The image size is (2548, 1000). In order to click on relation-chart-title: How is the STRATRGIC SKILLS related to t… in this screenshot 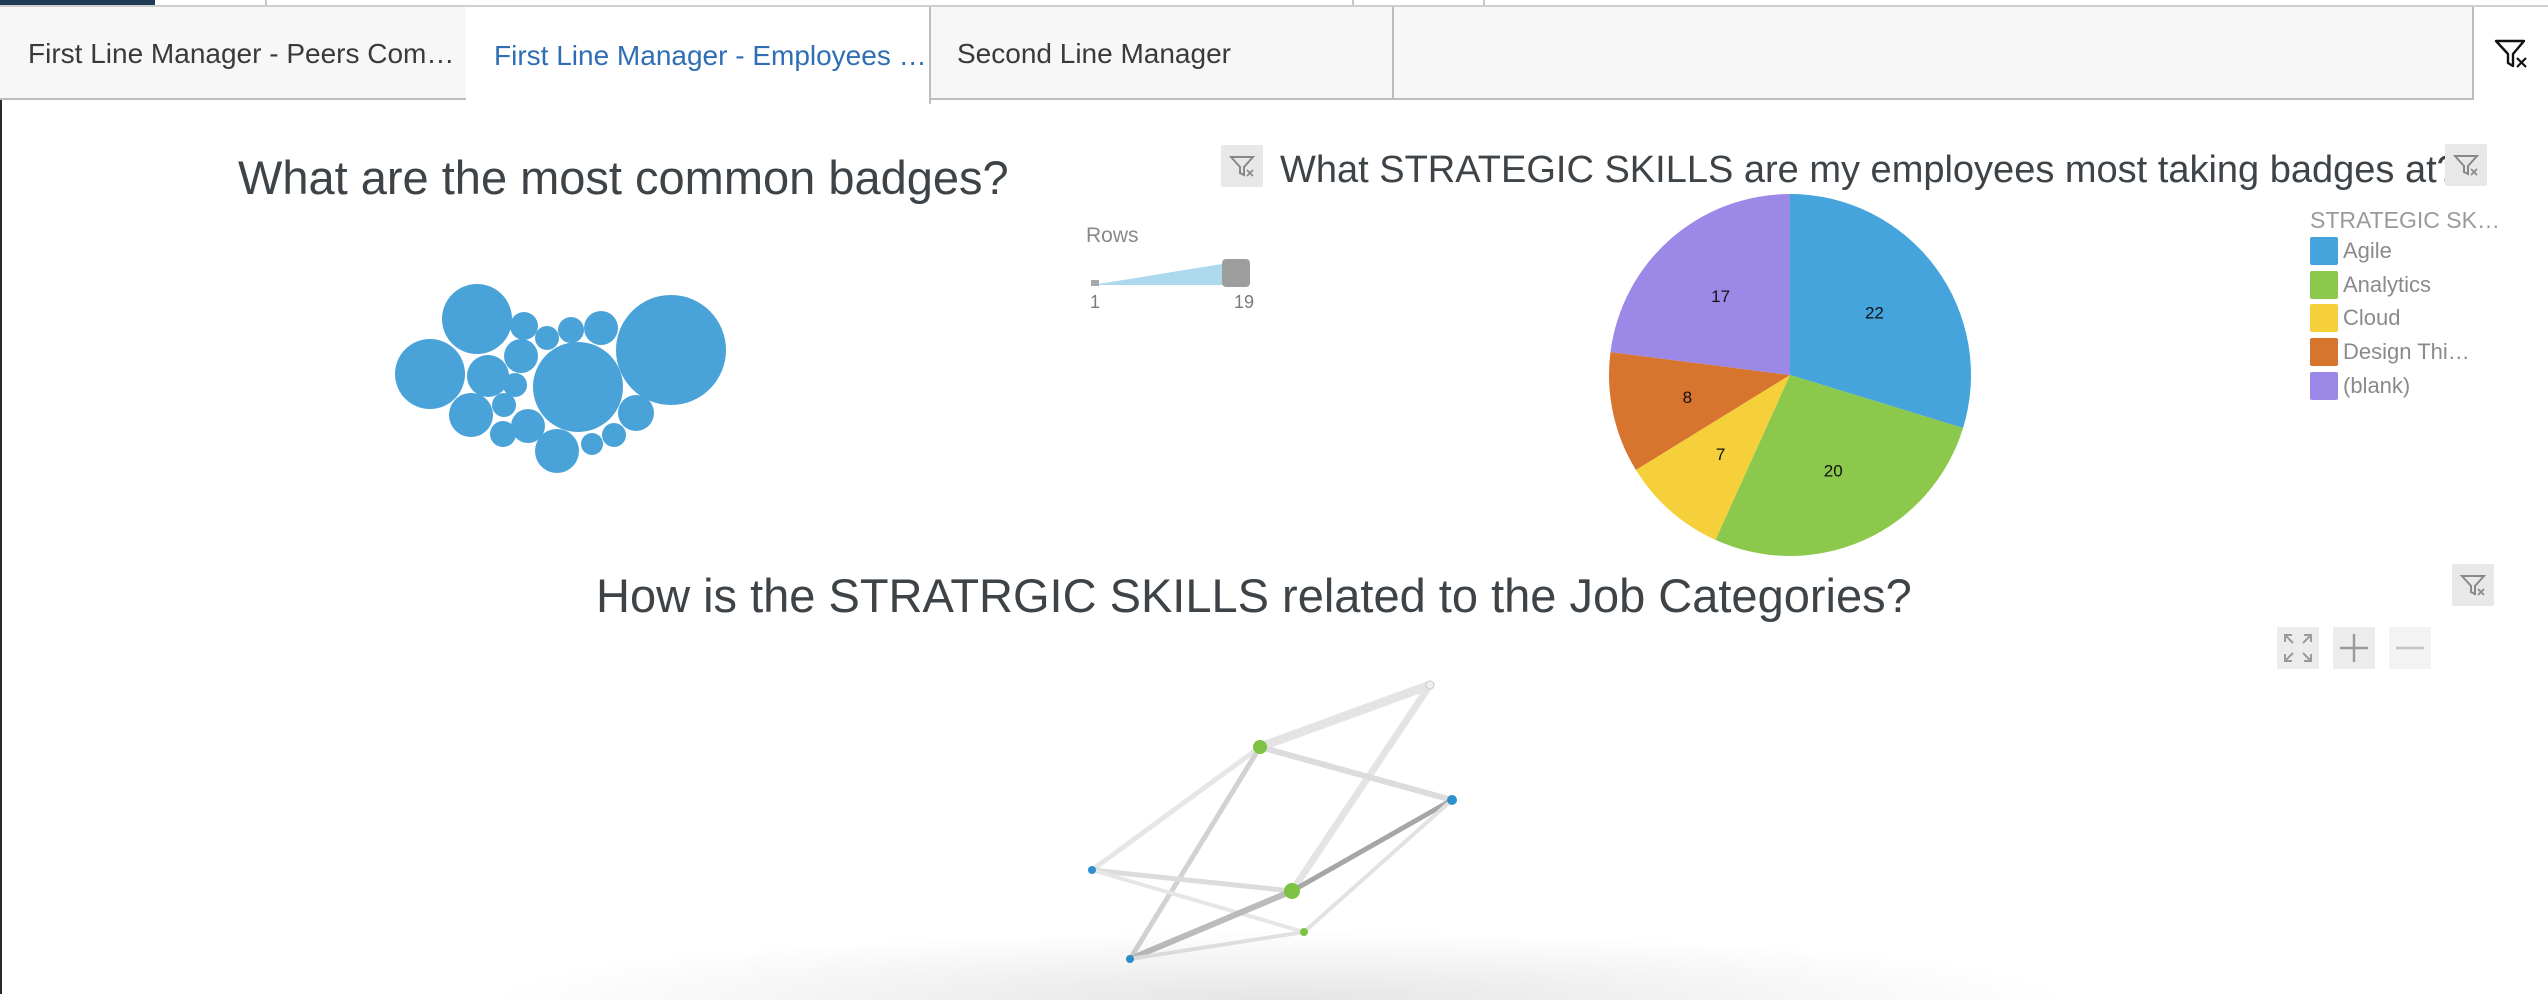, I will do `click(1254, 595)`.